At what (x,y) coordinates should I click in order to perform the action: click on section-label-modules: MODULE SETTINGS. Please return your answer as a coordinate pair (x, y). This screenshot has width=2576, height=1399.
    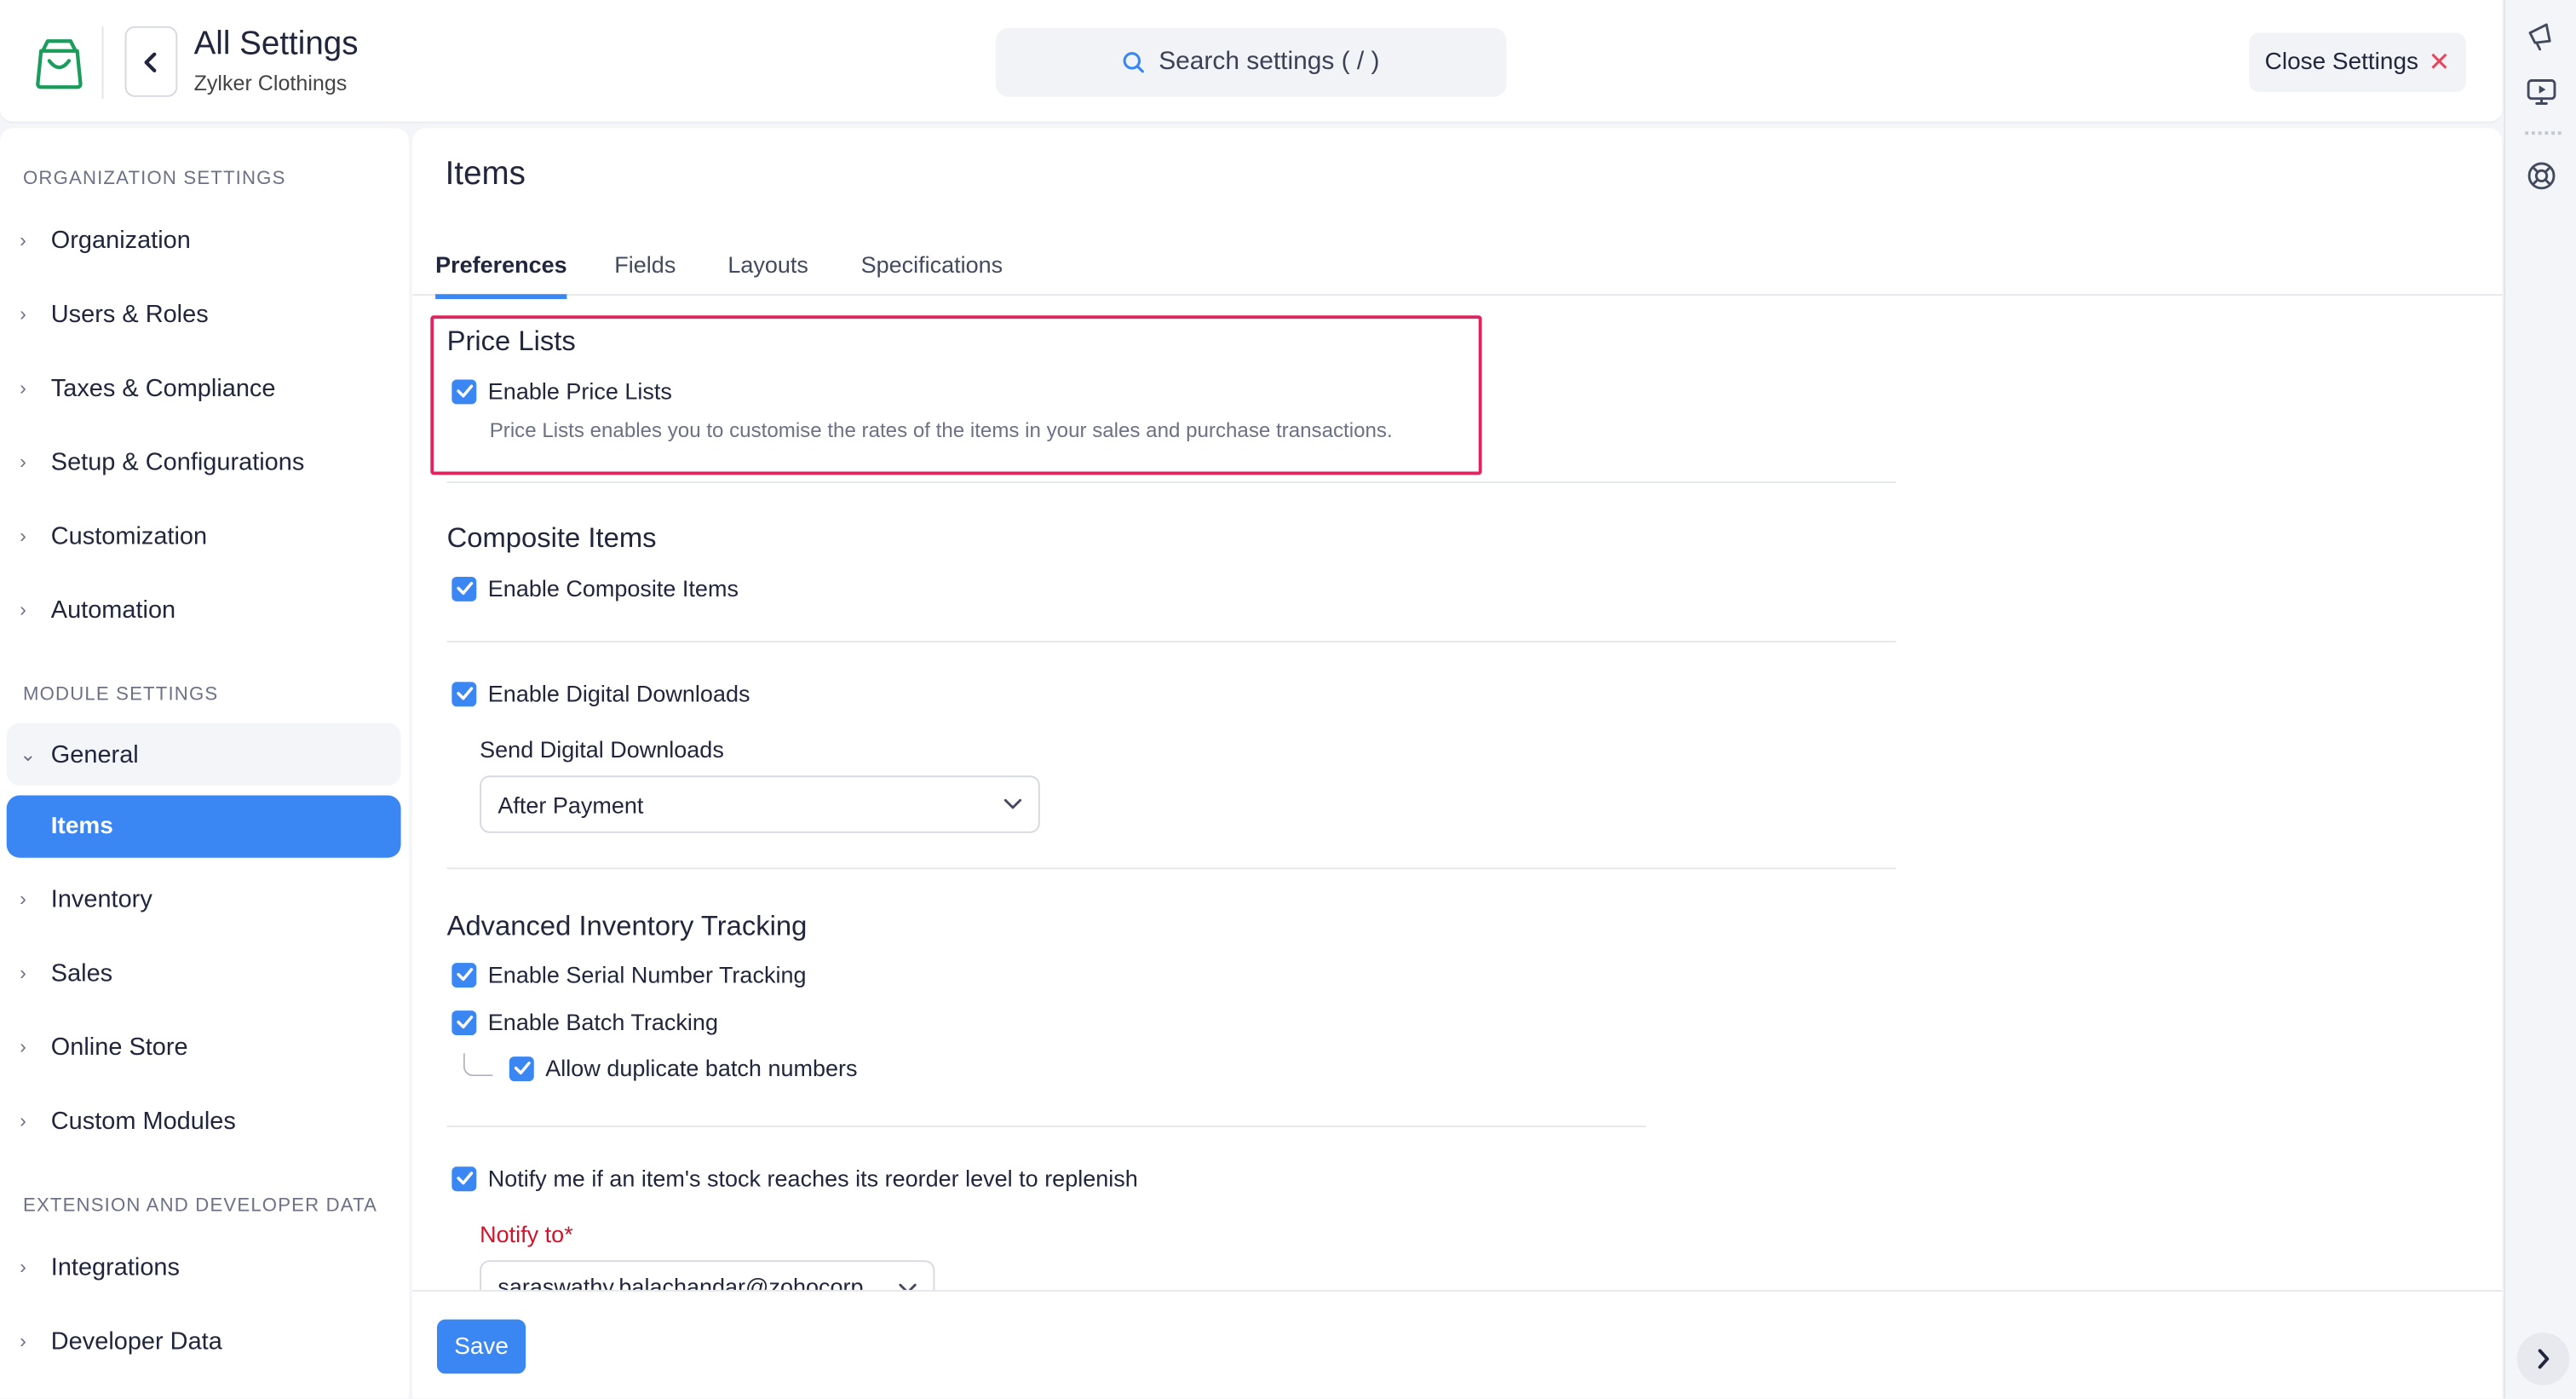
    Looking at the image, I should click on (121, 695).